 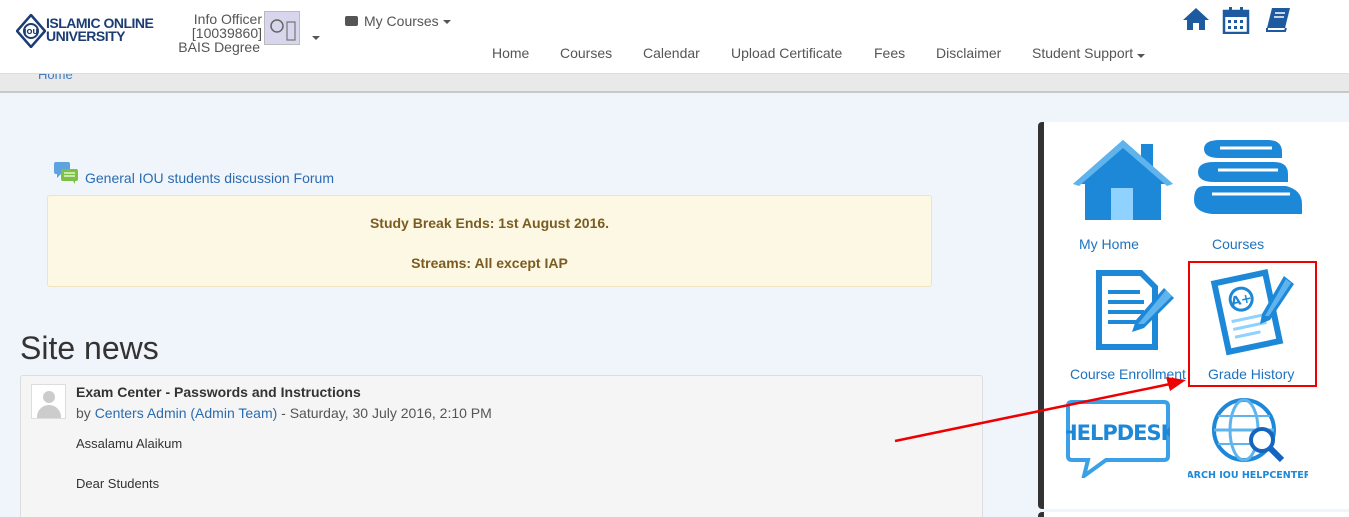 I want to click on nav-disclaimer: Disclaimer, so click(x=968, y=53).